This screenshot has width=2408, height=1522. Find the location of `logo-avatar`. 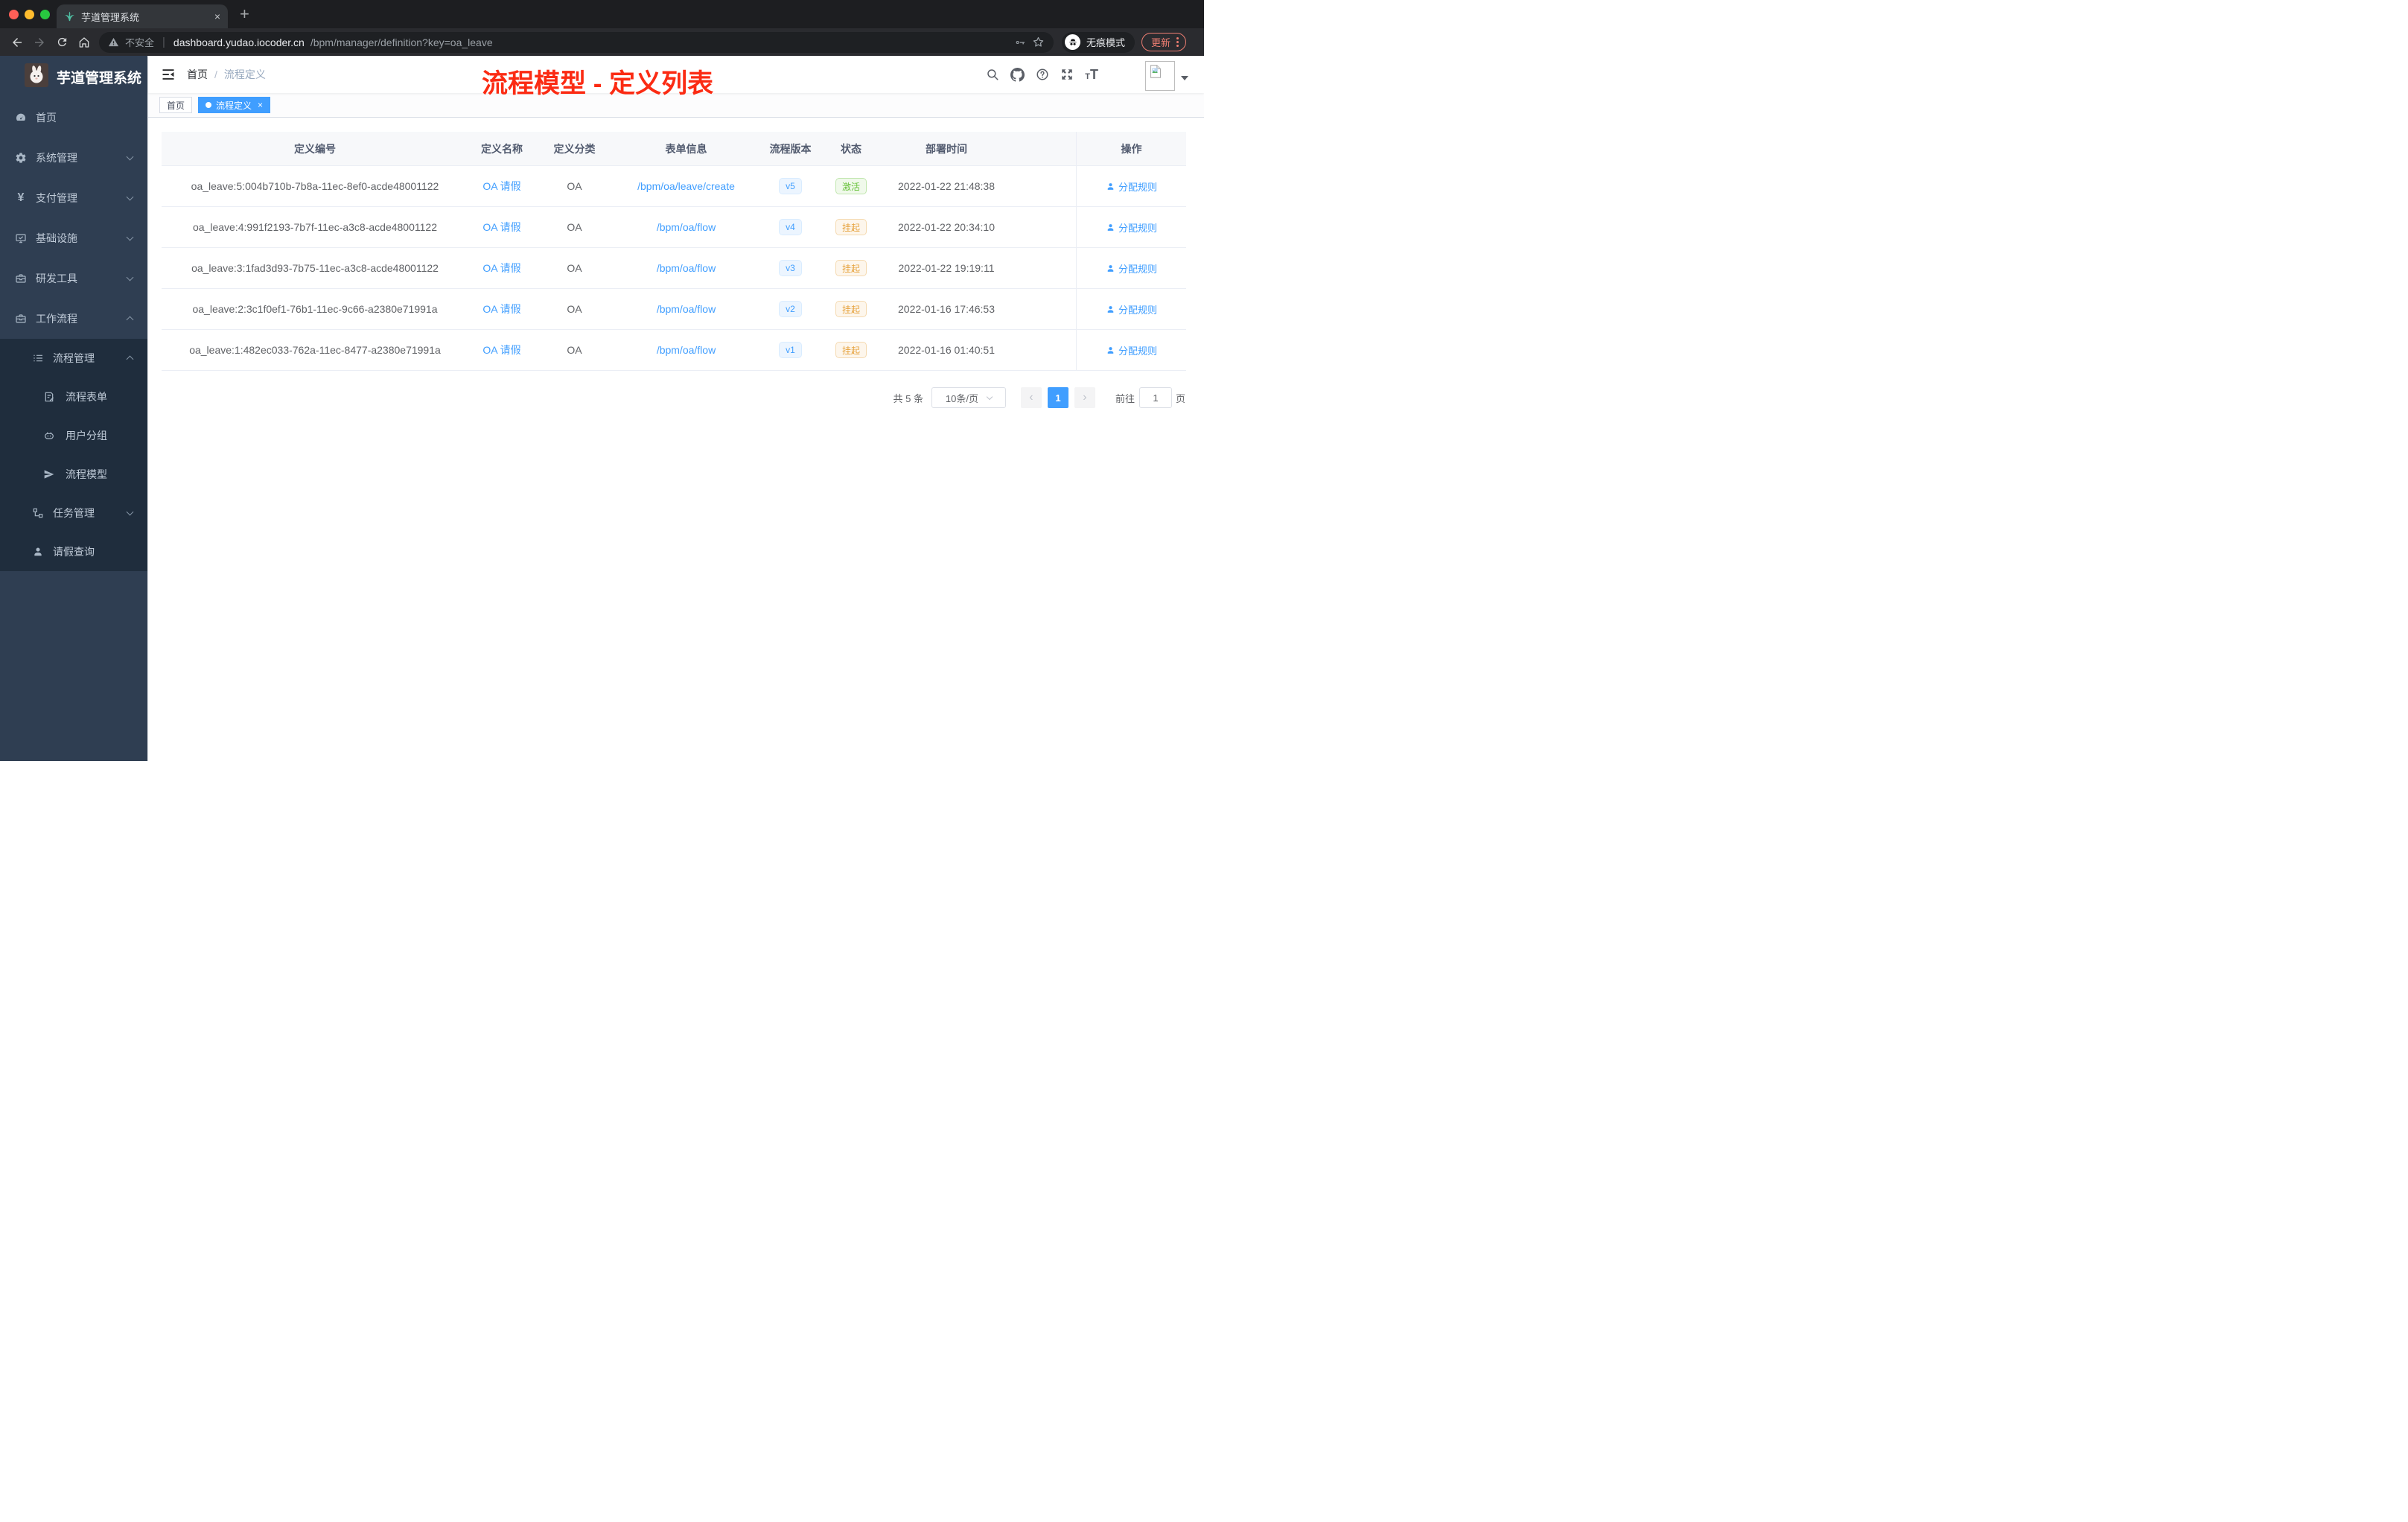

logo-avatar is located at coordinates (36, 77).